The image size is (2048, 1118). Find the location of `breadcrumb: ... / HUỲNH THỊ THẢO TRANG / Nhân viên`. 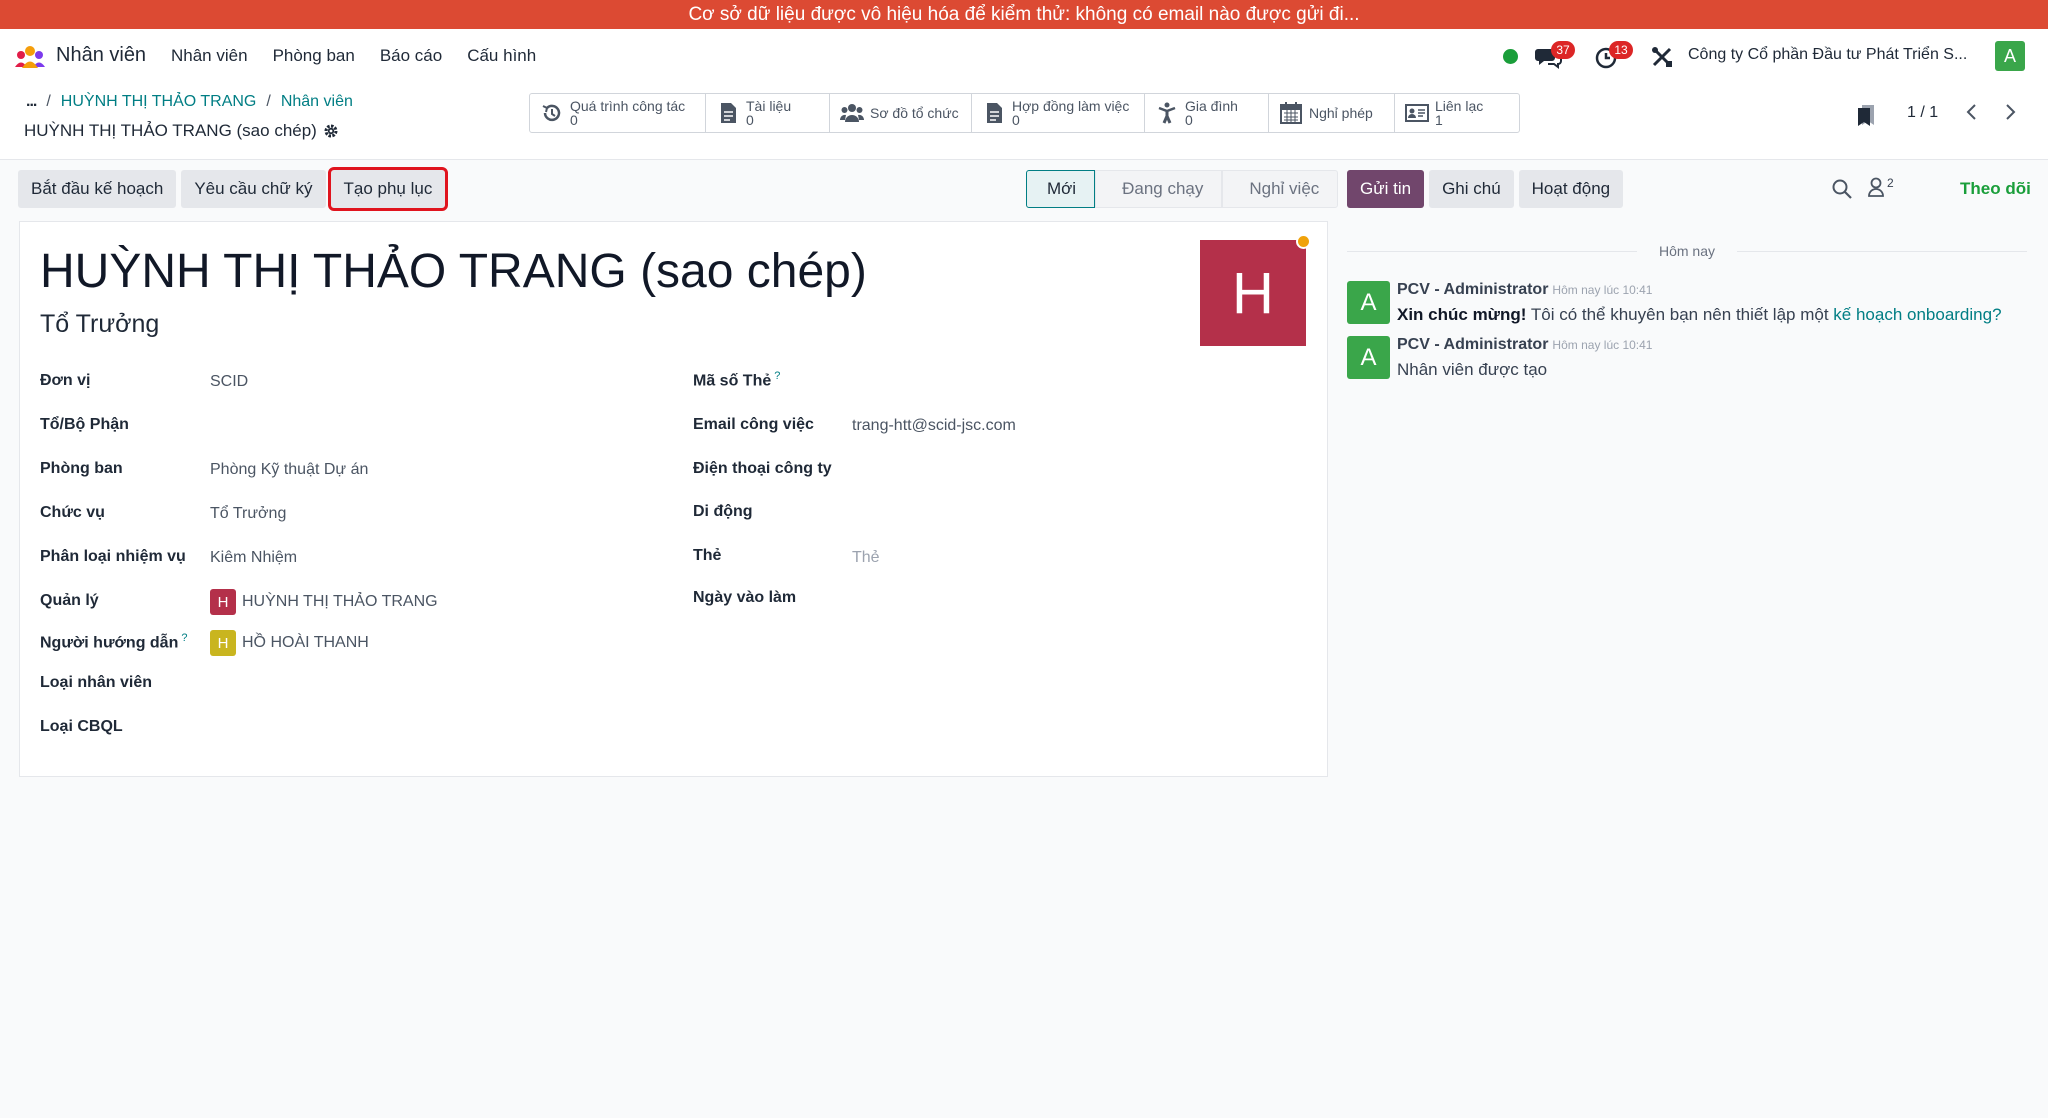

breadcrumb: ... / HUỲNH THỊ THẢO TRANG / Nhân viên is located at coordinates (189, 102).